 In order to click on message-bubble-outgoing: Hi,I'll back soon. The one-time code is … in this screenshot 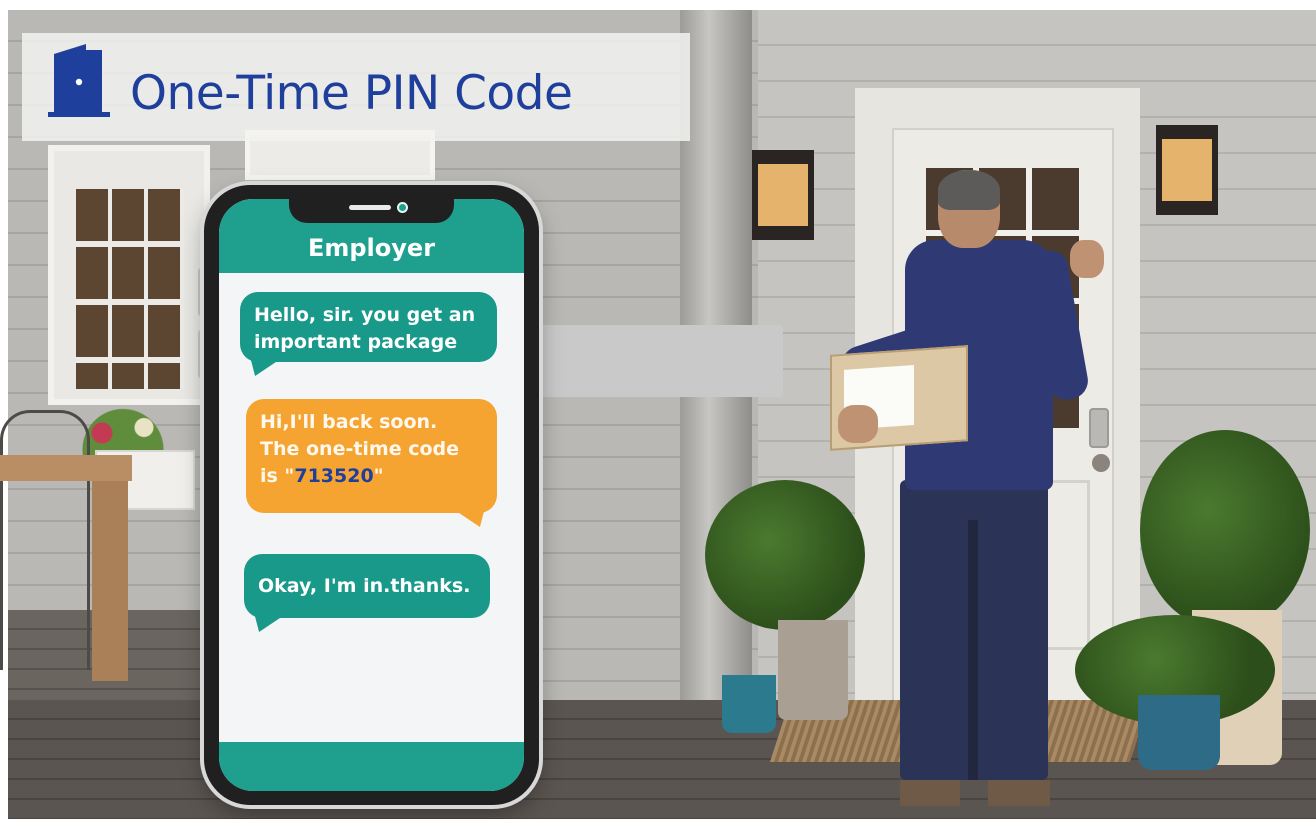, I will do `click(371, 463)`.